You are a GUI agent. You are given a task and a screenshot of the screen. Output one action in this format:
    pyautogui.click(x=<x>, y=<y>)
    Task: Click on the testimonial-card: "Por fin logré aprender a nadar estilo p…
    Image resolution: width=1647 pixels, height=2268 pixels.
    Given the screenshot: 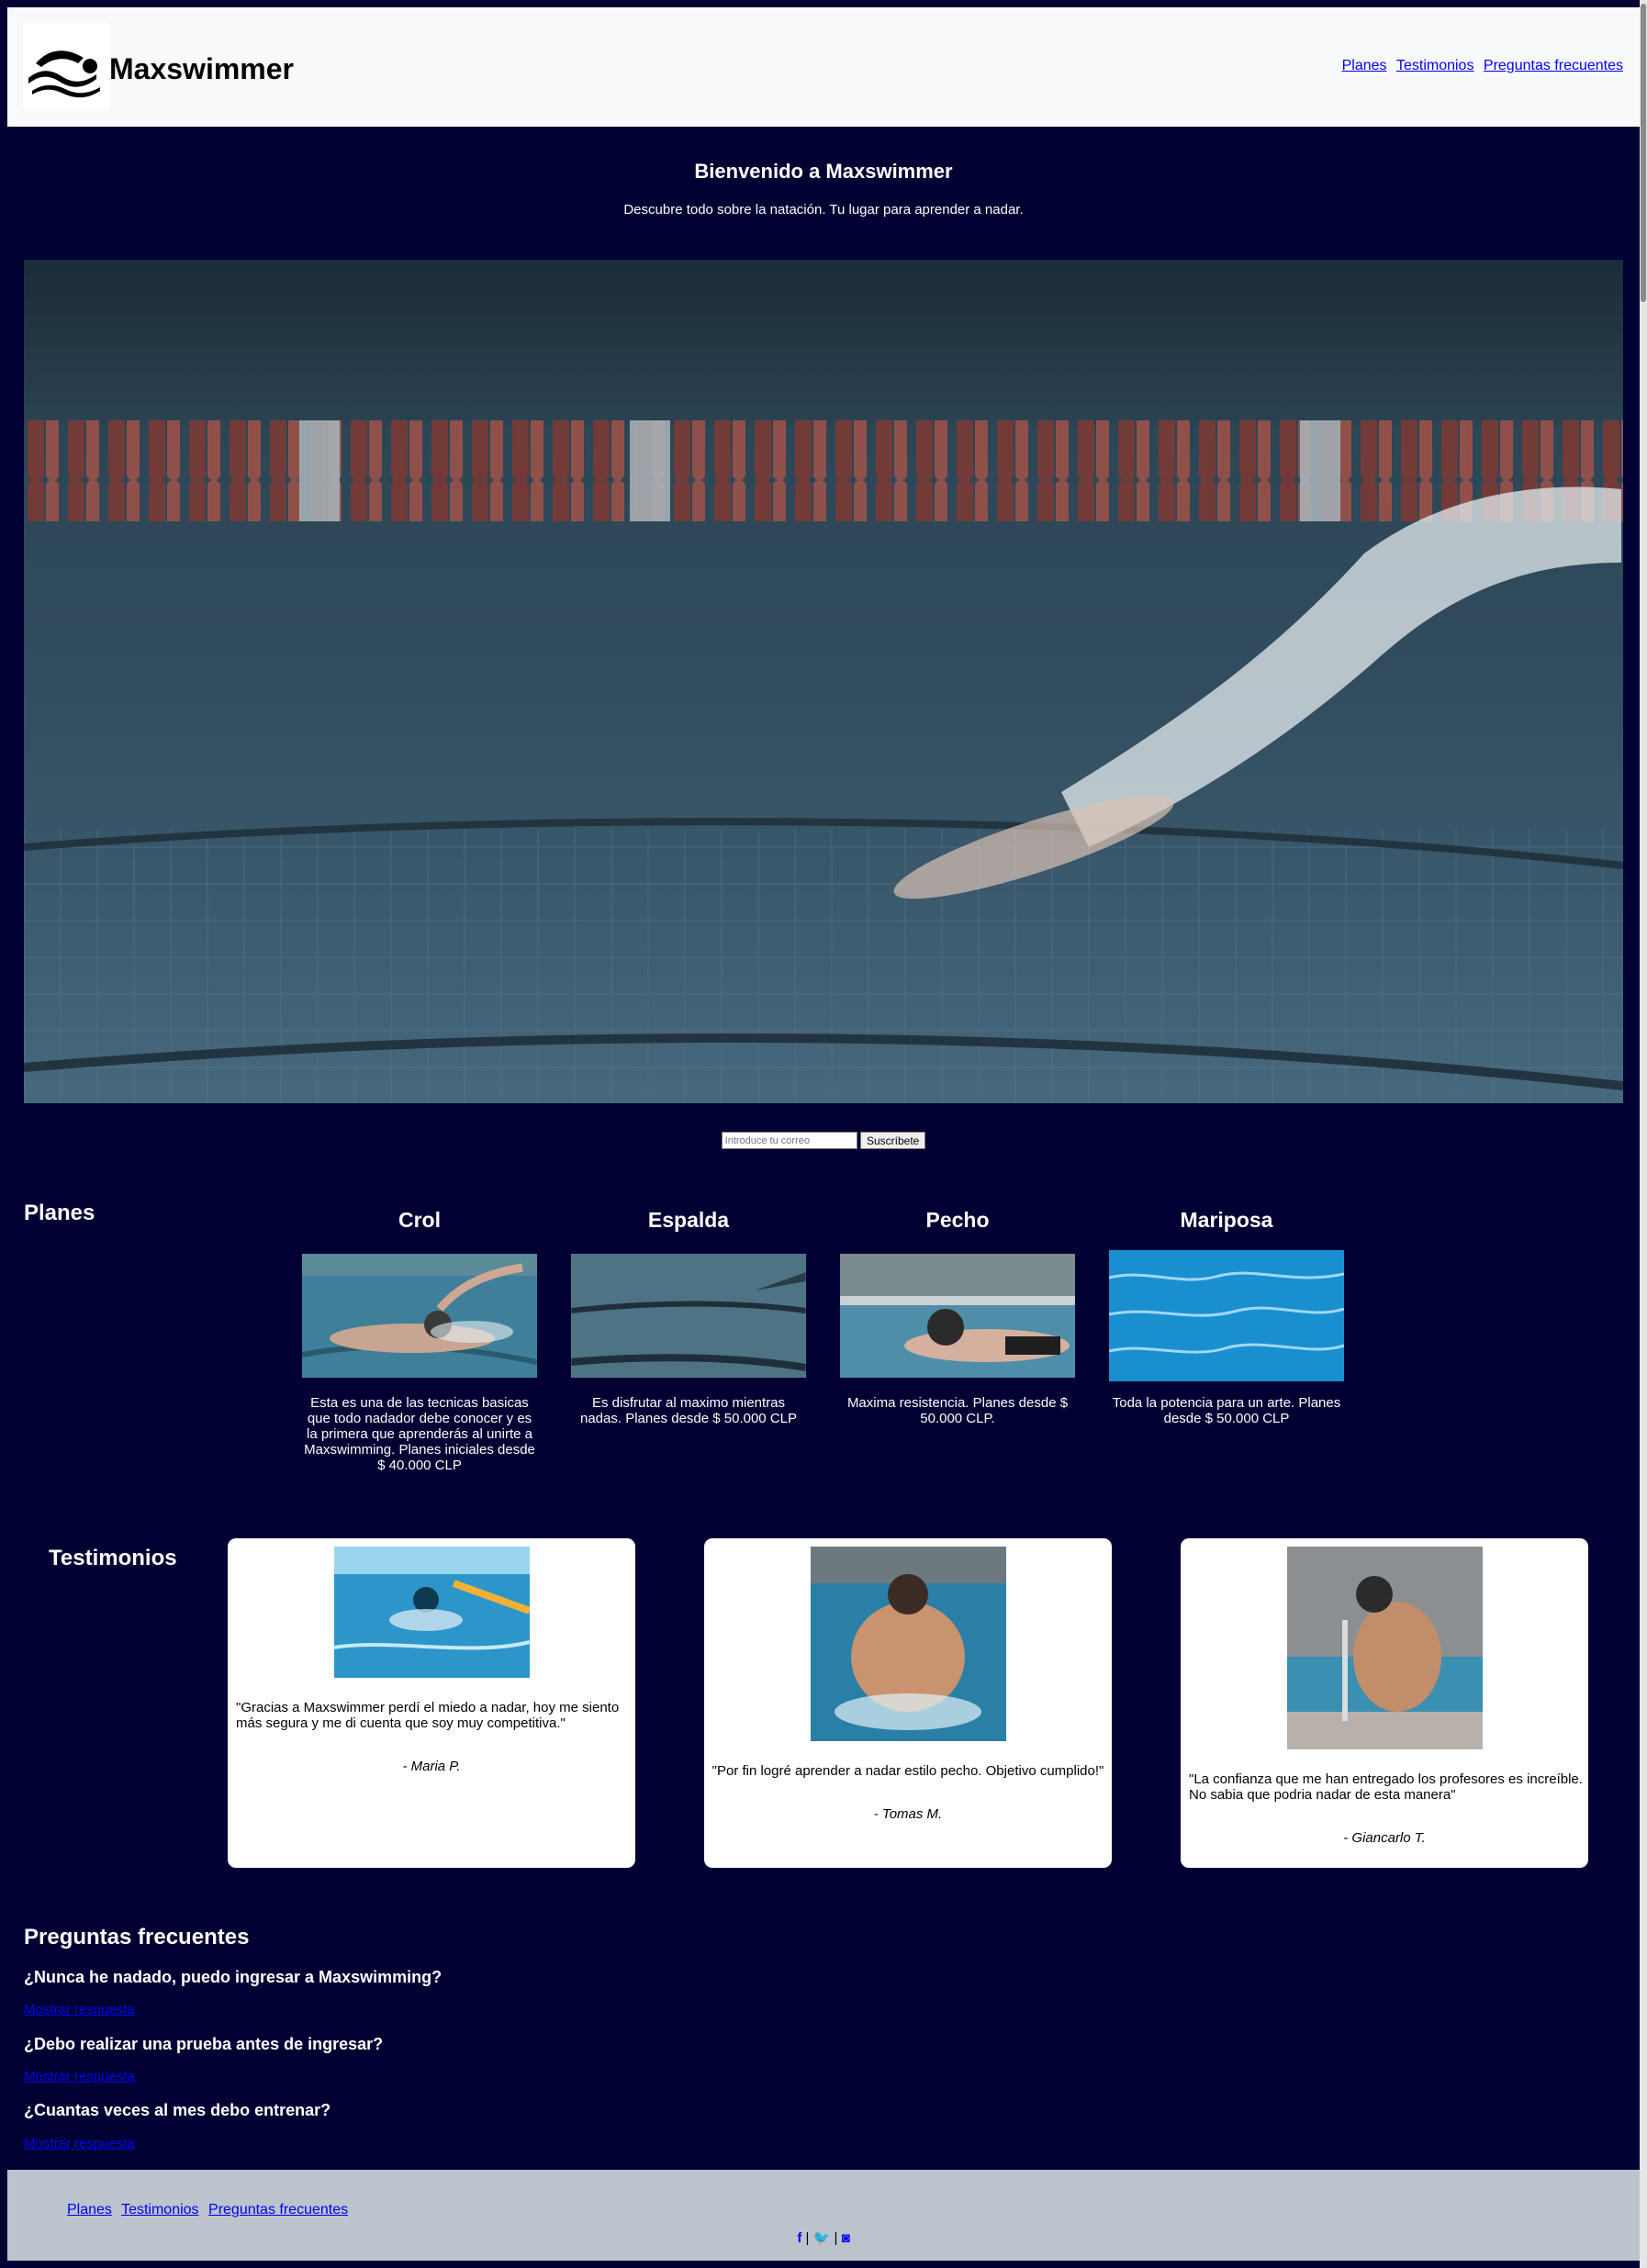 What is the action you would take?
    pyautogui.click(x=908, y=1703)
    